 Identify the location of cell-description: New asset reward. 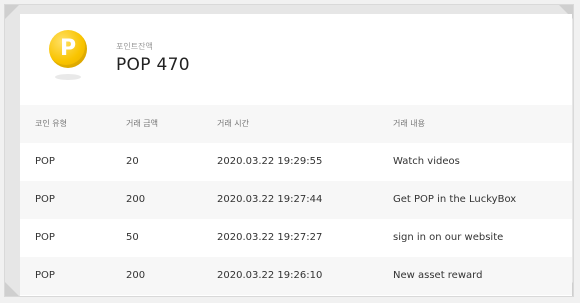
(438, 275).